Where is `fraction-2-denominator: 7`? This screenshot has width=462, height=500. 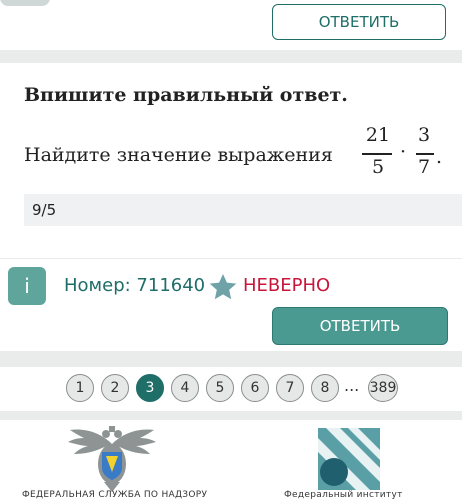
fraction-2-denominator: 7 is located at coordinates (424, 167).